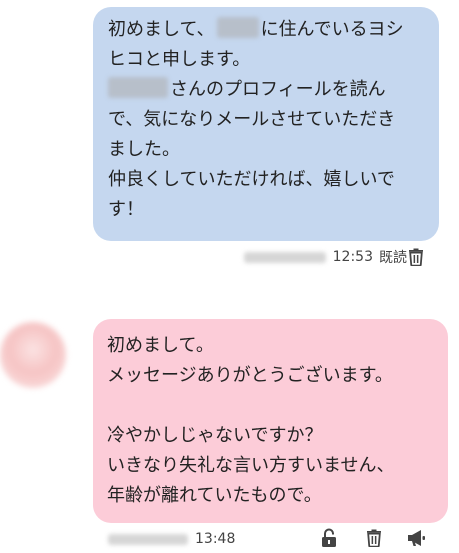 The width and height of the screenshot is (459, 553). Describe the element at coordinates (250, 375) in the screenshot. I see `message-line: メッセージありがとうございます。` at that location.